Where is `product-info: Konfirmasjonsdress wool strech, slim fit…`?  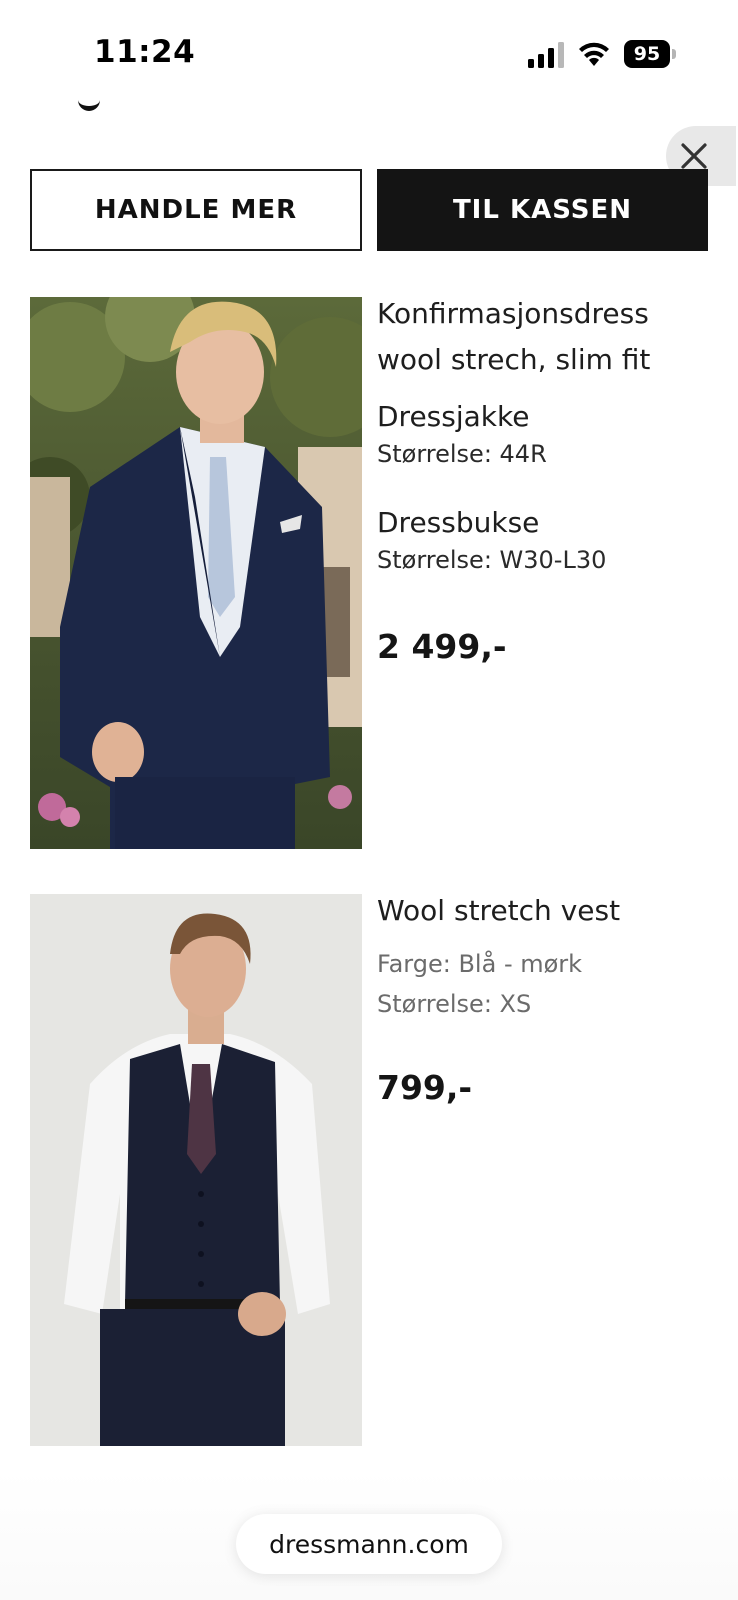 product-info: Konfirmasjonsdress wool strech, slim fit… is located at coordinates (542, 481).